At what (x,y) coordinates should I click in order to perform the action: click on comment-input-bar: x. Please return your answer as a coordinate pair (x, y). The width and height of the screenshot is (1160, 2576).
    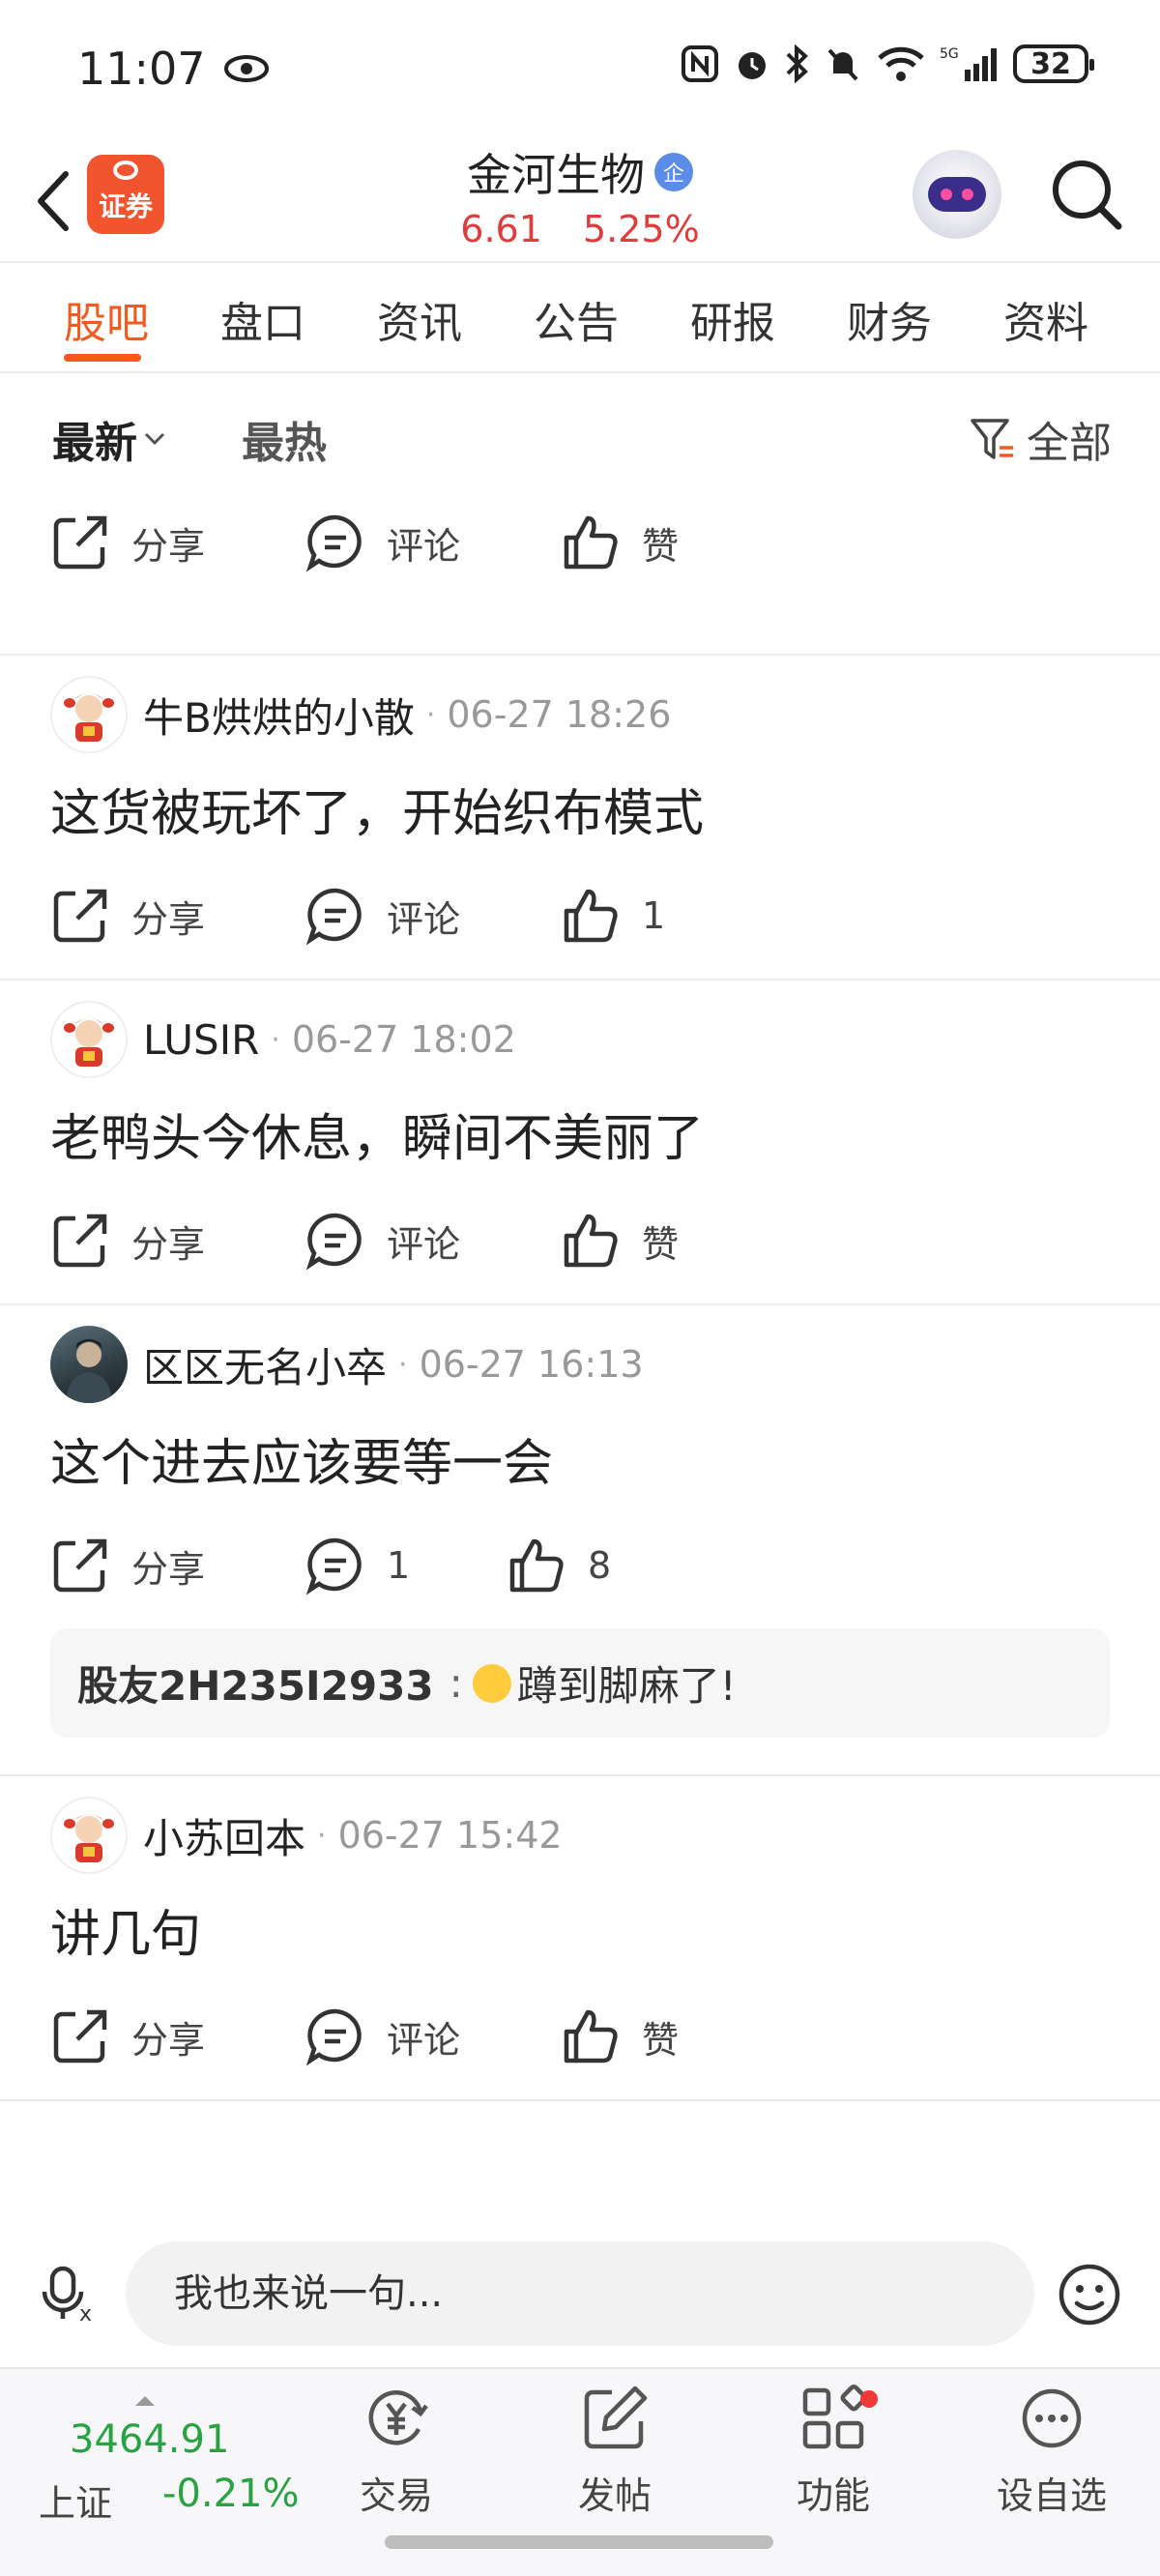
    Looking at the image, I should click on (580, 2294).